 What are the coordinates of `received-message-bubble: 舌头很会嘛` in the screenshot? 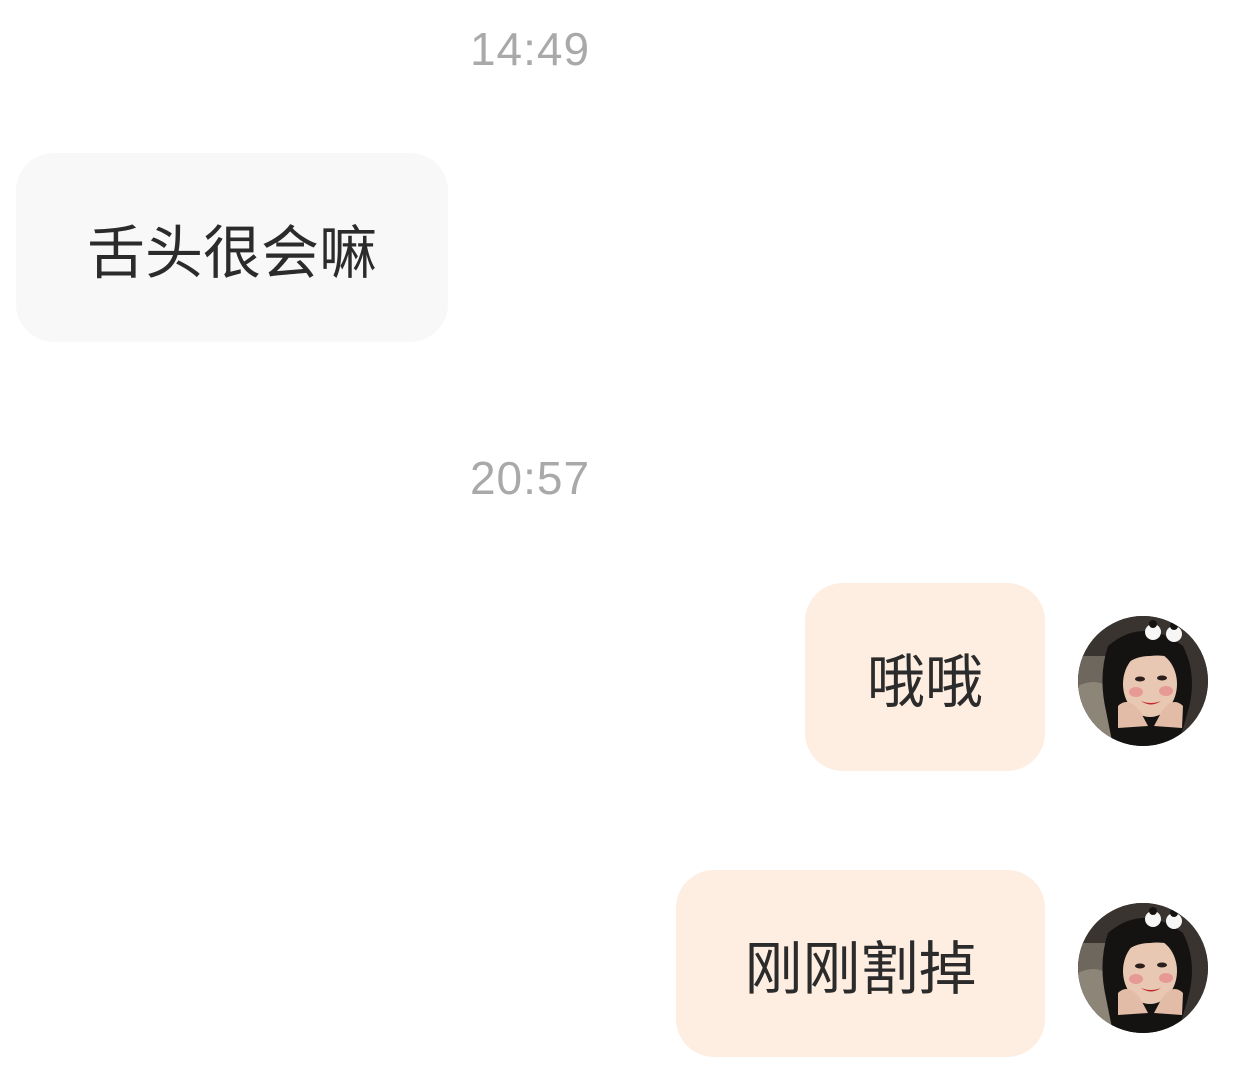 It's located at (232, 247).